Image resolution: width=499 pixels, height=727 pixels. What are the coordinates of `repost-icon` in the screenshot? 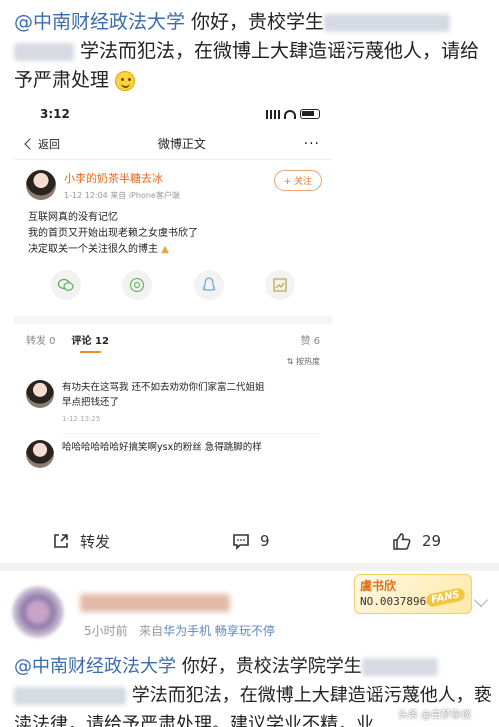 It's located at (61, 541).